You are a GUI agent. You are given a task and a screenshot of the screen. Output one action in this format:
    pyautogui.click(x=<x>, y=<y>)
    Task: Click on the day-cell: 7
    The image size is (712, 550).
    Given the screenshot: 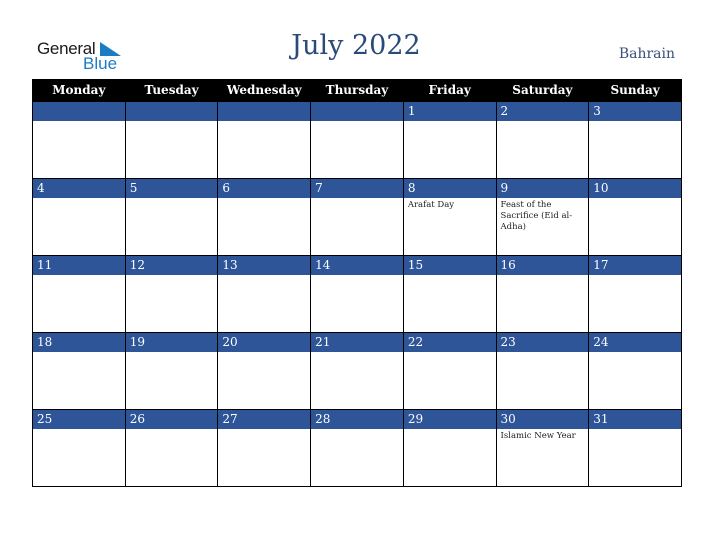 What is the action you would take?
    pyautogui.click(x=357, y=217)
    